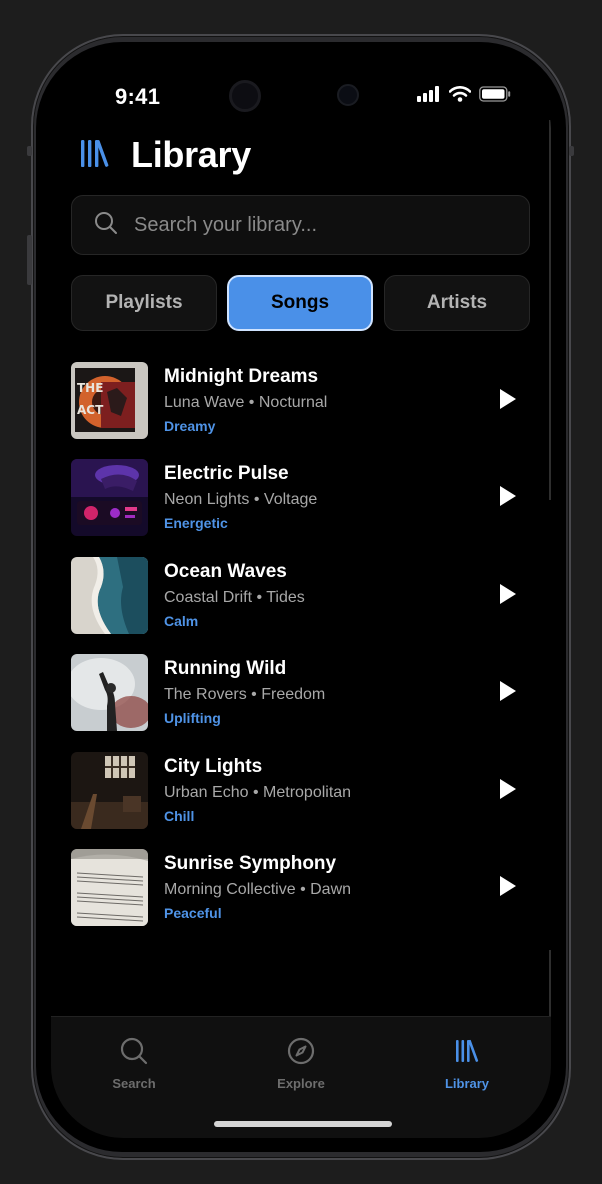 The width and height of the screenshot is (602, 1184). I want to click on scrollbar-track, so click(550, 983).